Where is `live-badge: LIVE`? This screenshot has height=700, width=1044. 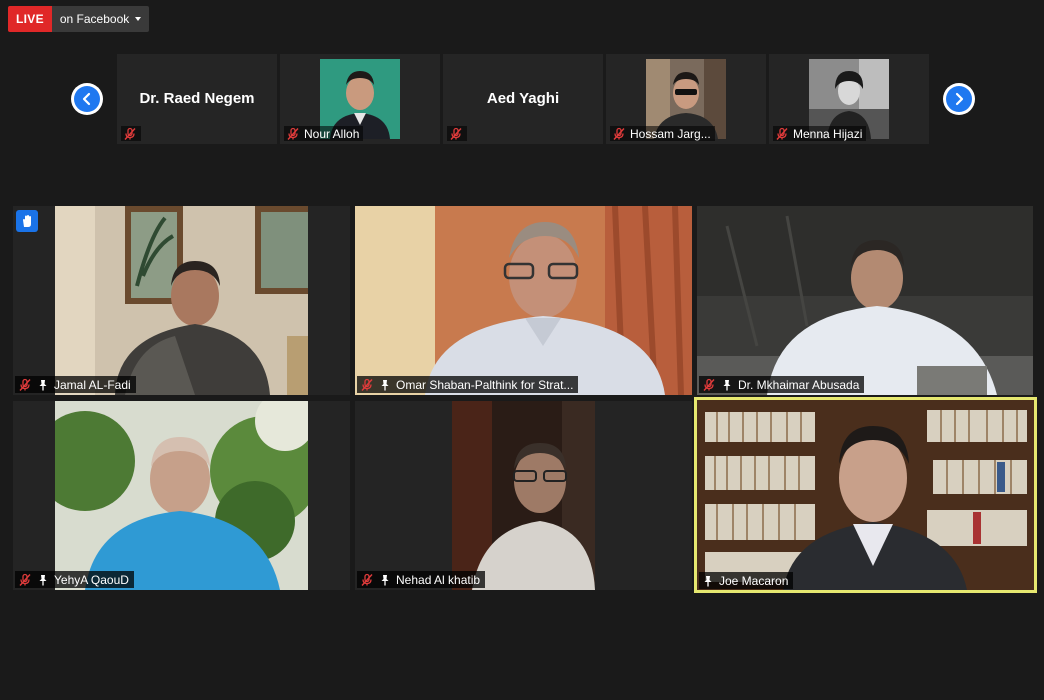
live-badge: LIVE is located at coordinates (30, 19).